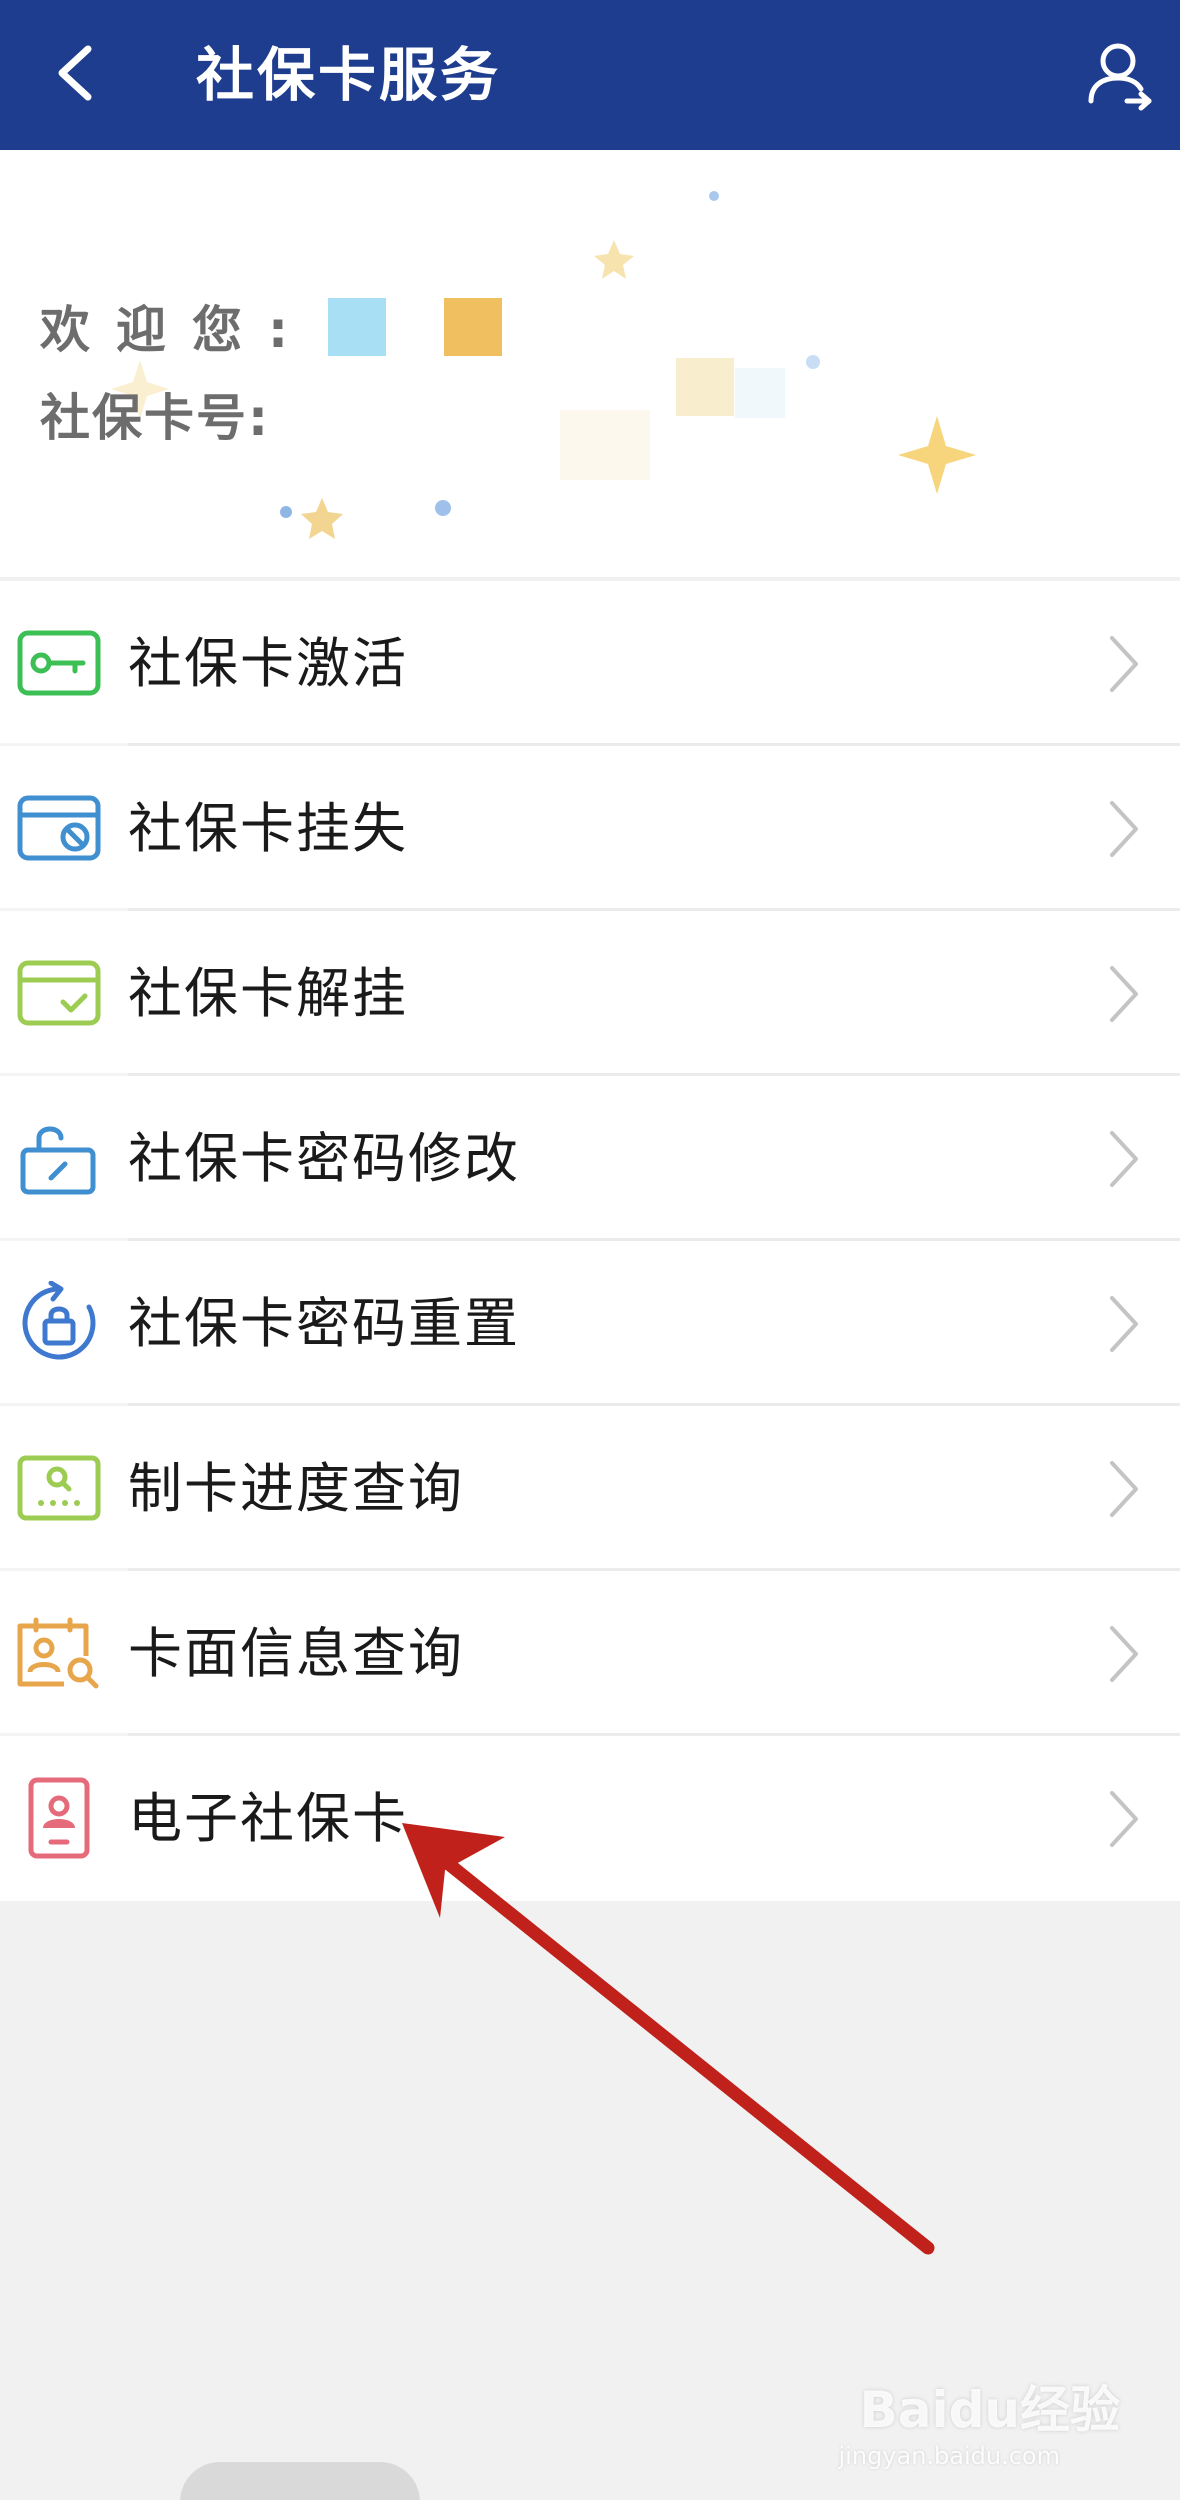  What do you see at coordinates (296, 1488) in the screenshot?
I see `menu-item-label: 制卡进度查询` at bounding box center [296, 1488].